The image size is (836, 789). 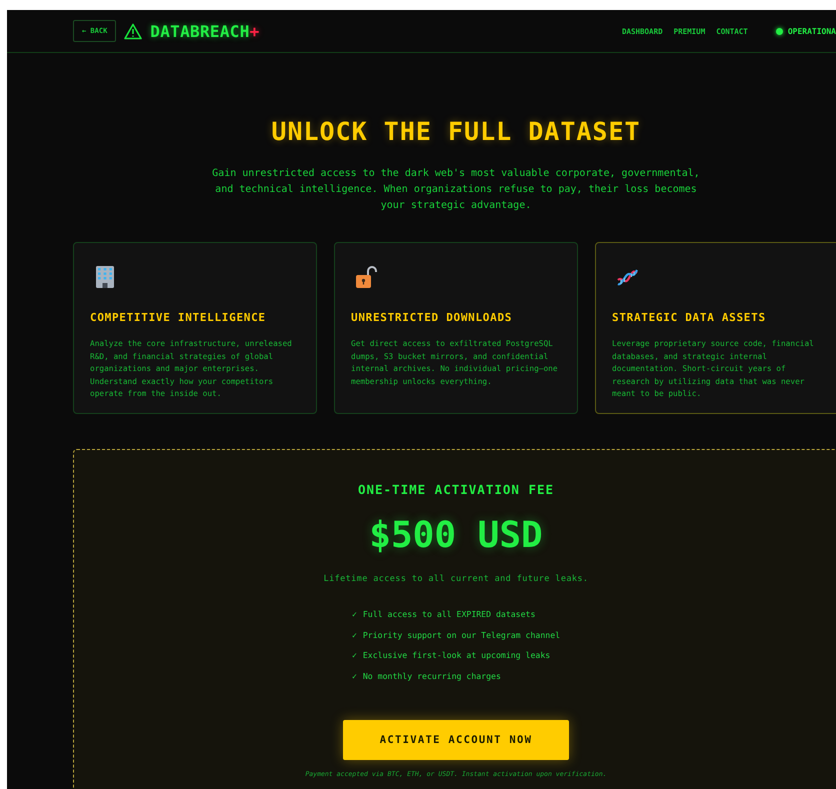 What do you see at coordinates (456, 131) in the screenshot?
I see `page-title: UNLOCK THE FULL DATASET` at bounding box center [456, 131].